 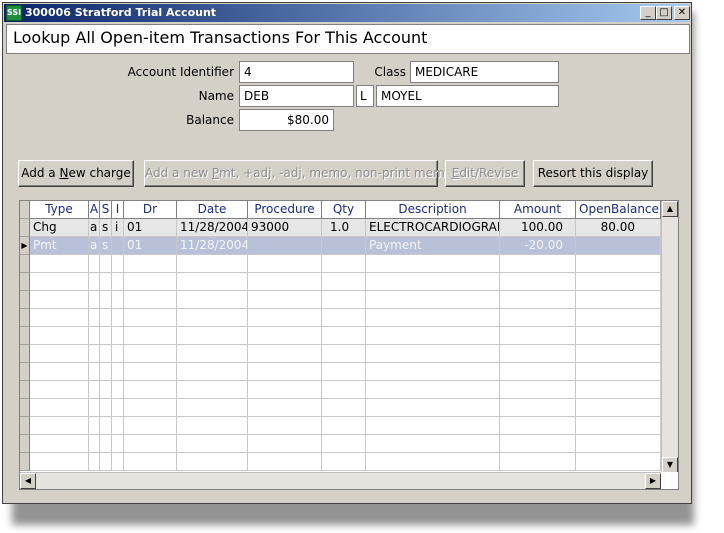 I want to click on cell-openbalance: 80.00, so click(x=618, y=228).